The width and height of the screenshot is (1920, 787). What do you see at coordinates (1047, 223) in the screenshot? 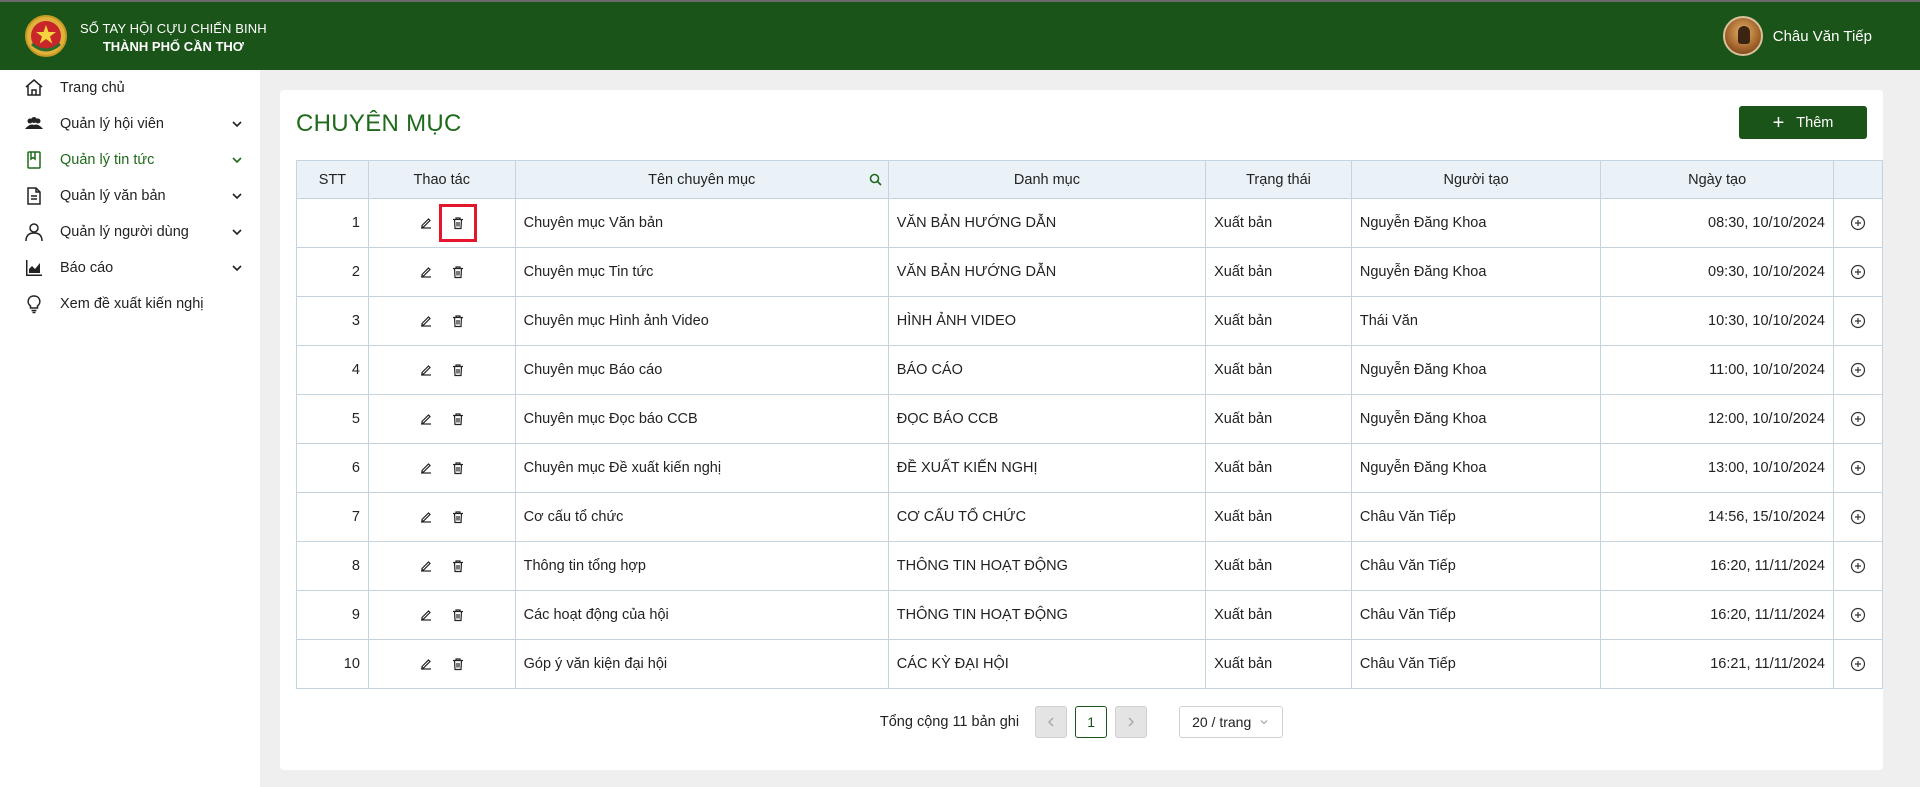
I see `cell-category: VĂN BẢN HƯỚNG DẪN` at bounding box center [1047, 223].